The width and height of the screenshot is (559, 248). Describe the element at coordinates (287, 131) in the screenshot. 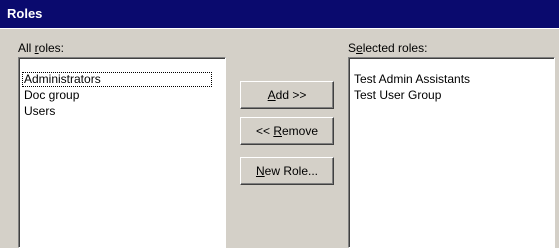

I see `remove-button: << Remove` at that location.